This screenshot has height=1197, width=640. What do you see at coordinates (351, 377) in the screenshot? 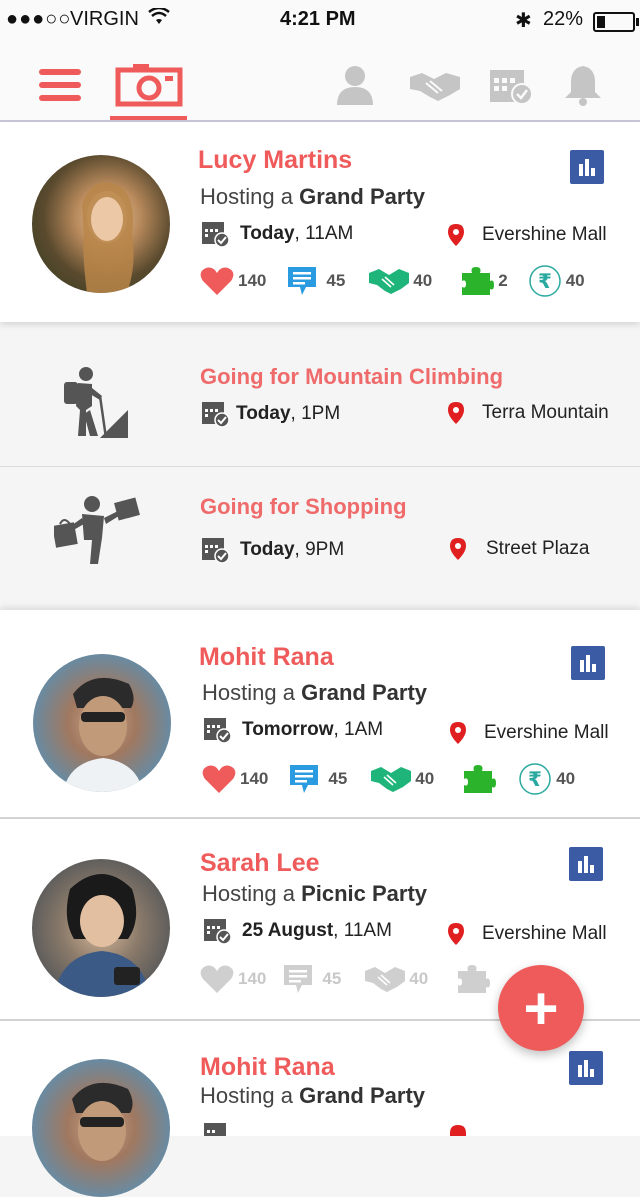
I see `activity-title: Going for Mountain Climbing` at bounding box center [351, 377].